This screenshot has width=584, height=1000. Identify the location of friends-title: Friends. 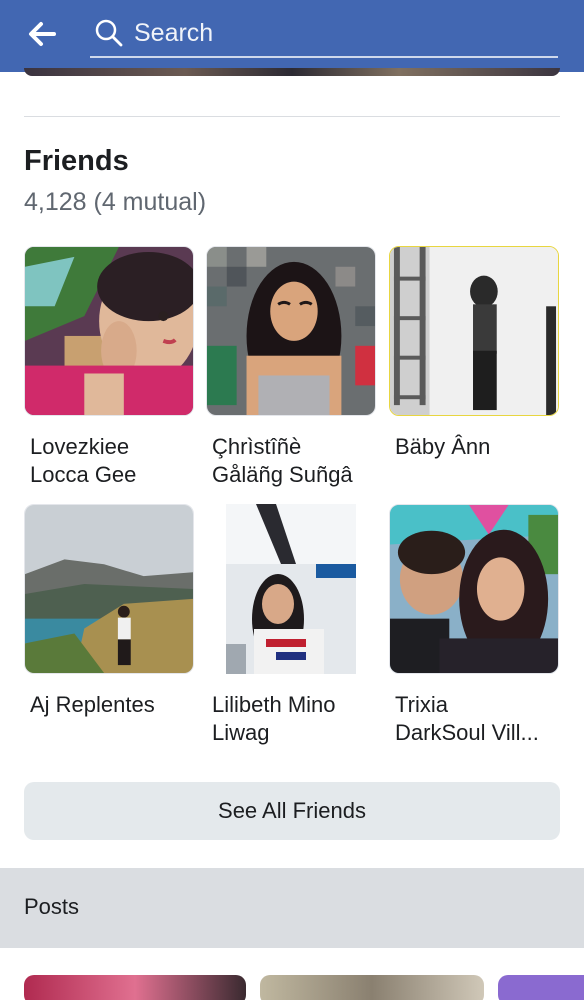
(76, 161).